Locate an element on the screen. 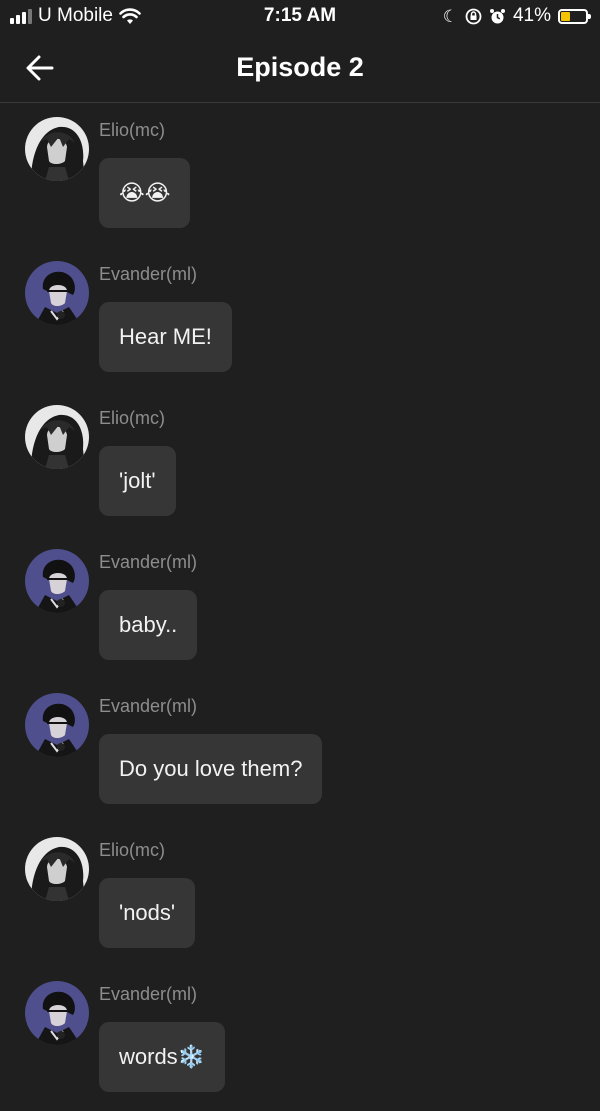 The width and height of the screenshot is (600, 1111). message-bubble: words❄️ is located at coordinates (162, 1057).